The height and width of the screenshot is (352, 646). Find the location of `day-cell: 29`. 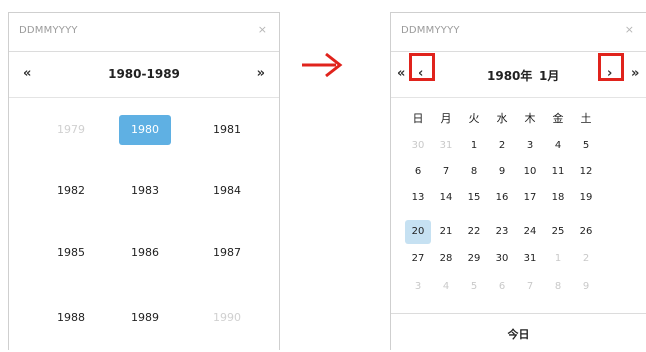

day-cell: 29 is located at coordinates (474, 259).